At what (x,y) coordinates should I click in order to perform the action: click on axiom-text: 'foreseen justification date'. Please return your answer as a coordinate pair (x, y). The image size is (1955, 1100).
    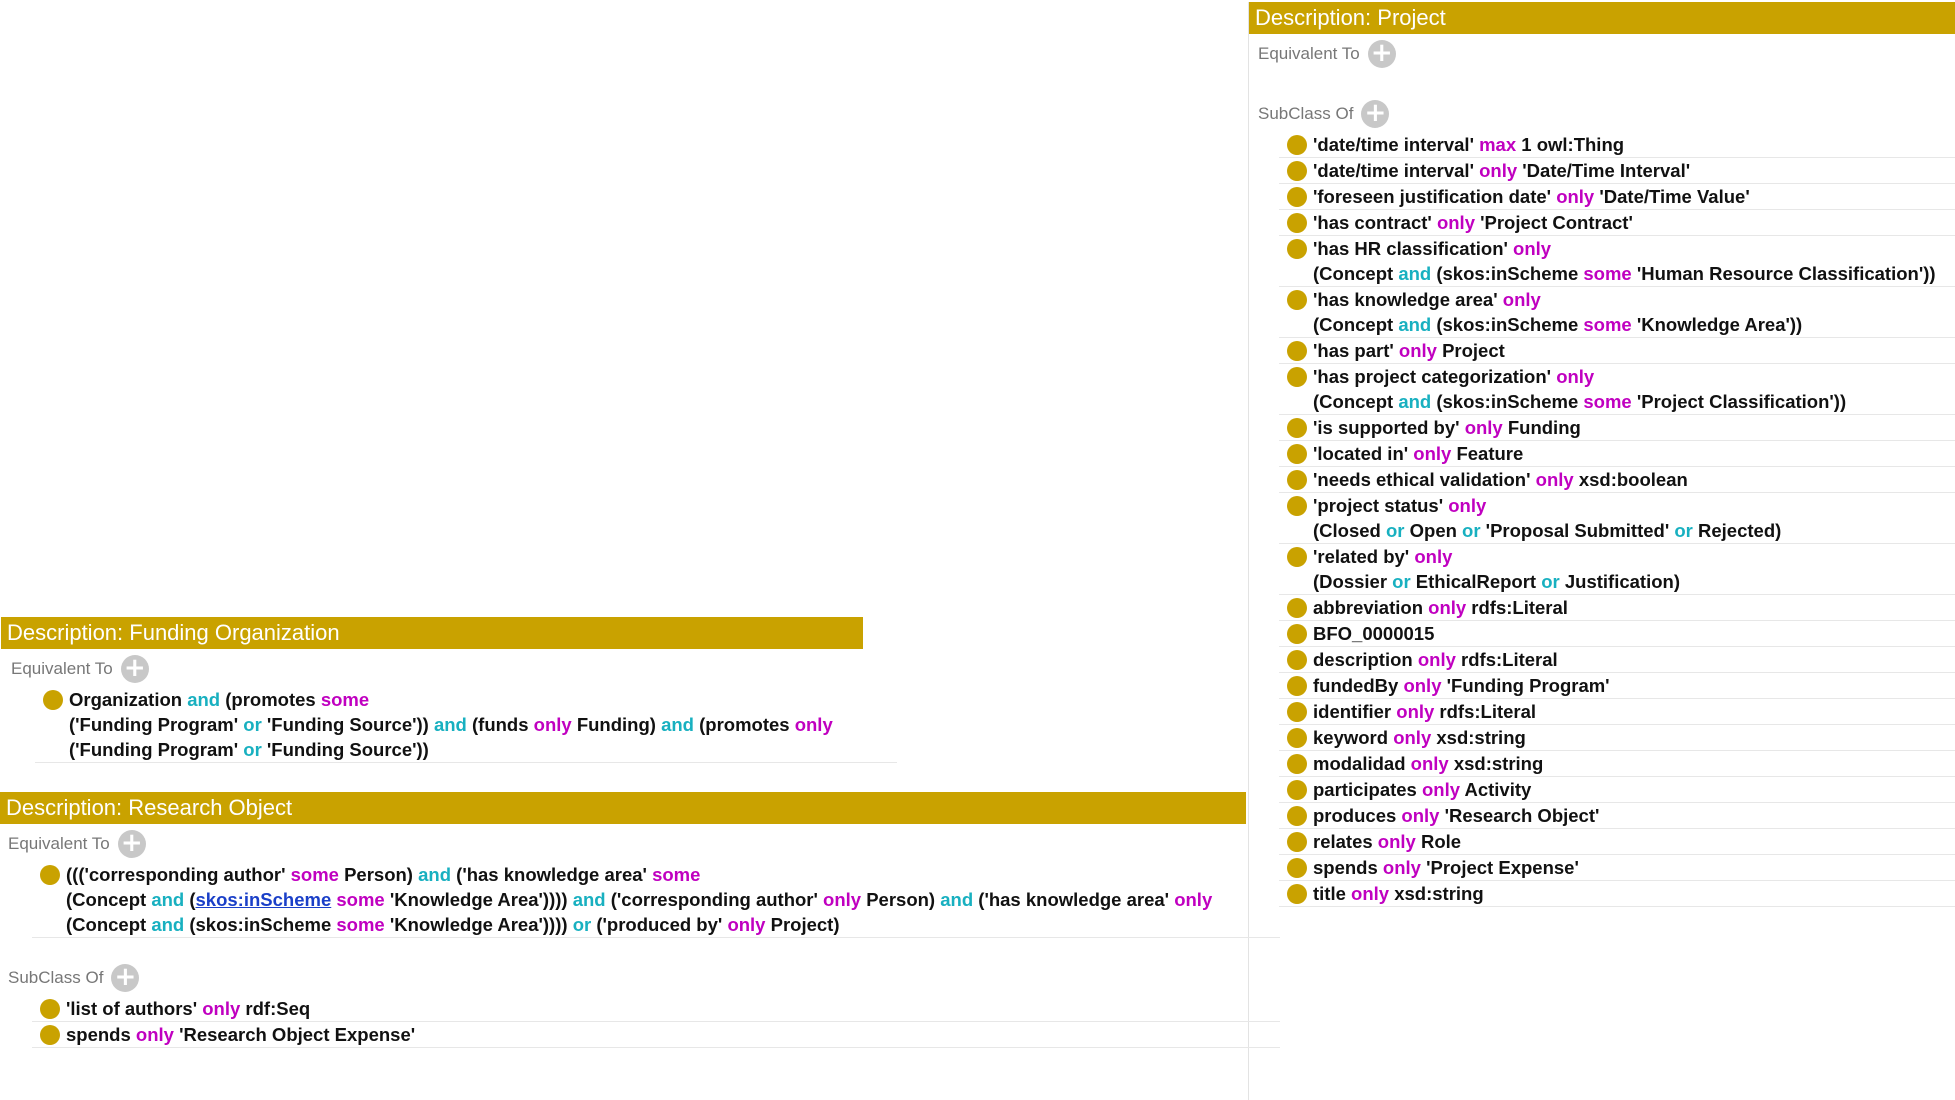
    Looking at the image, I should click on (1435, 196).